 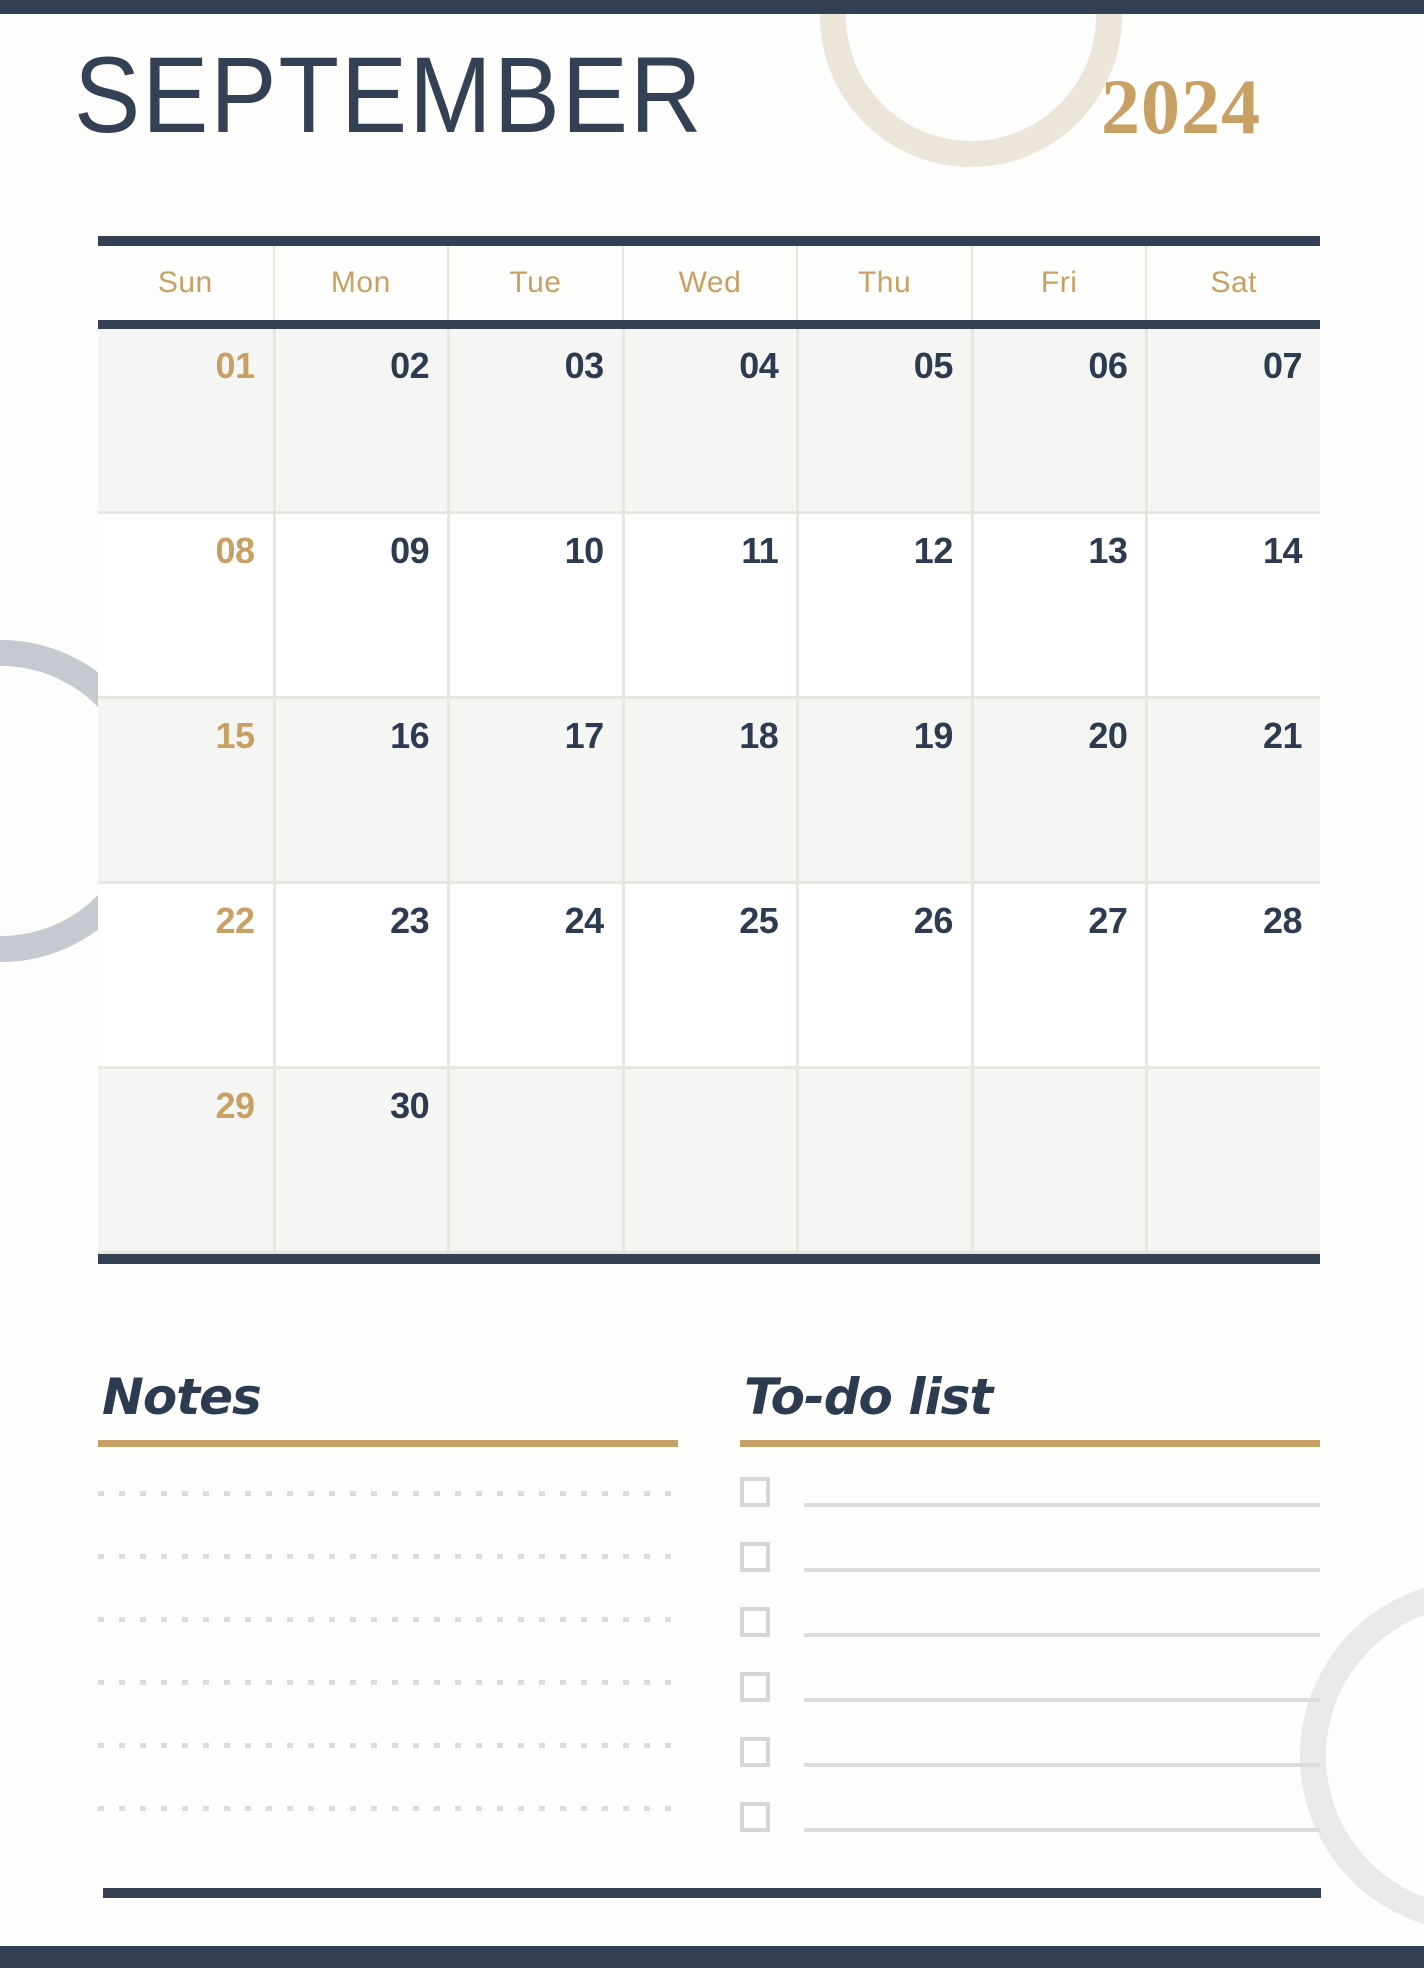 What do you see at coordinates (235, 1105) in the screenshot?
I see `day-number: 29` at bounding box center [235, 1105].